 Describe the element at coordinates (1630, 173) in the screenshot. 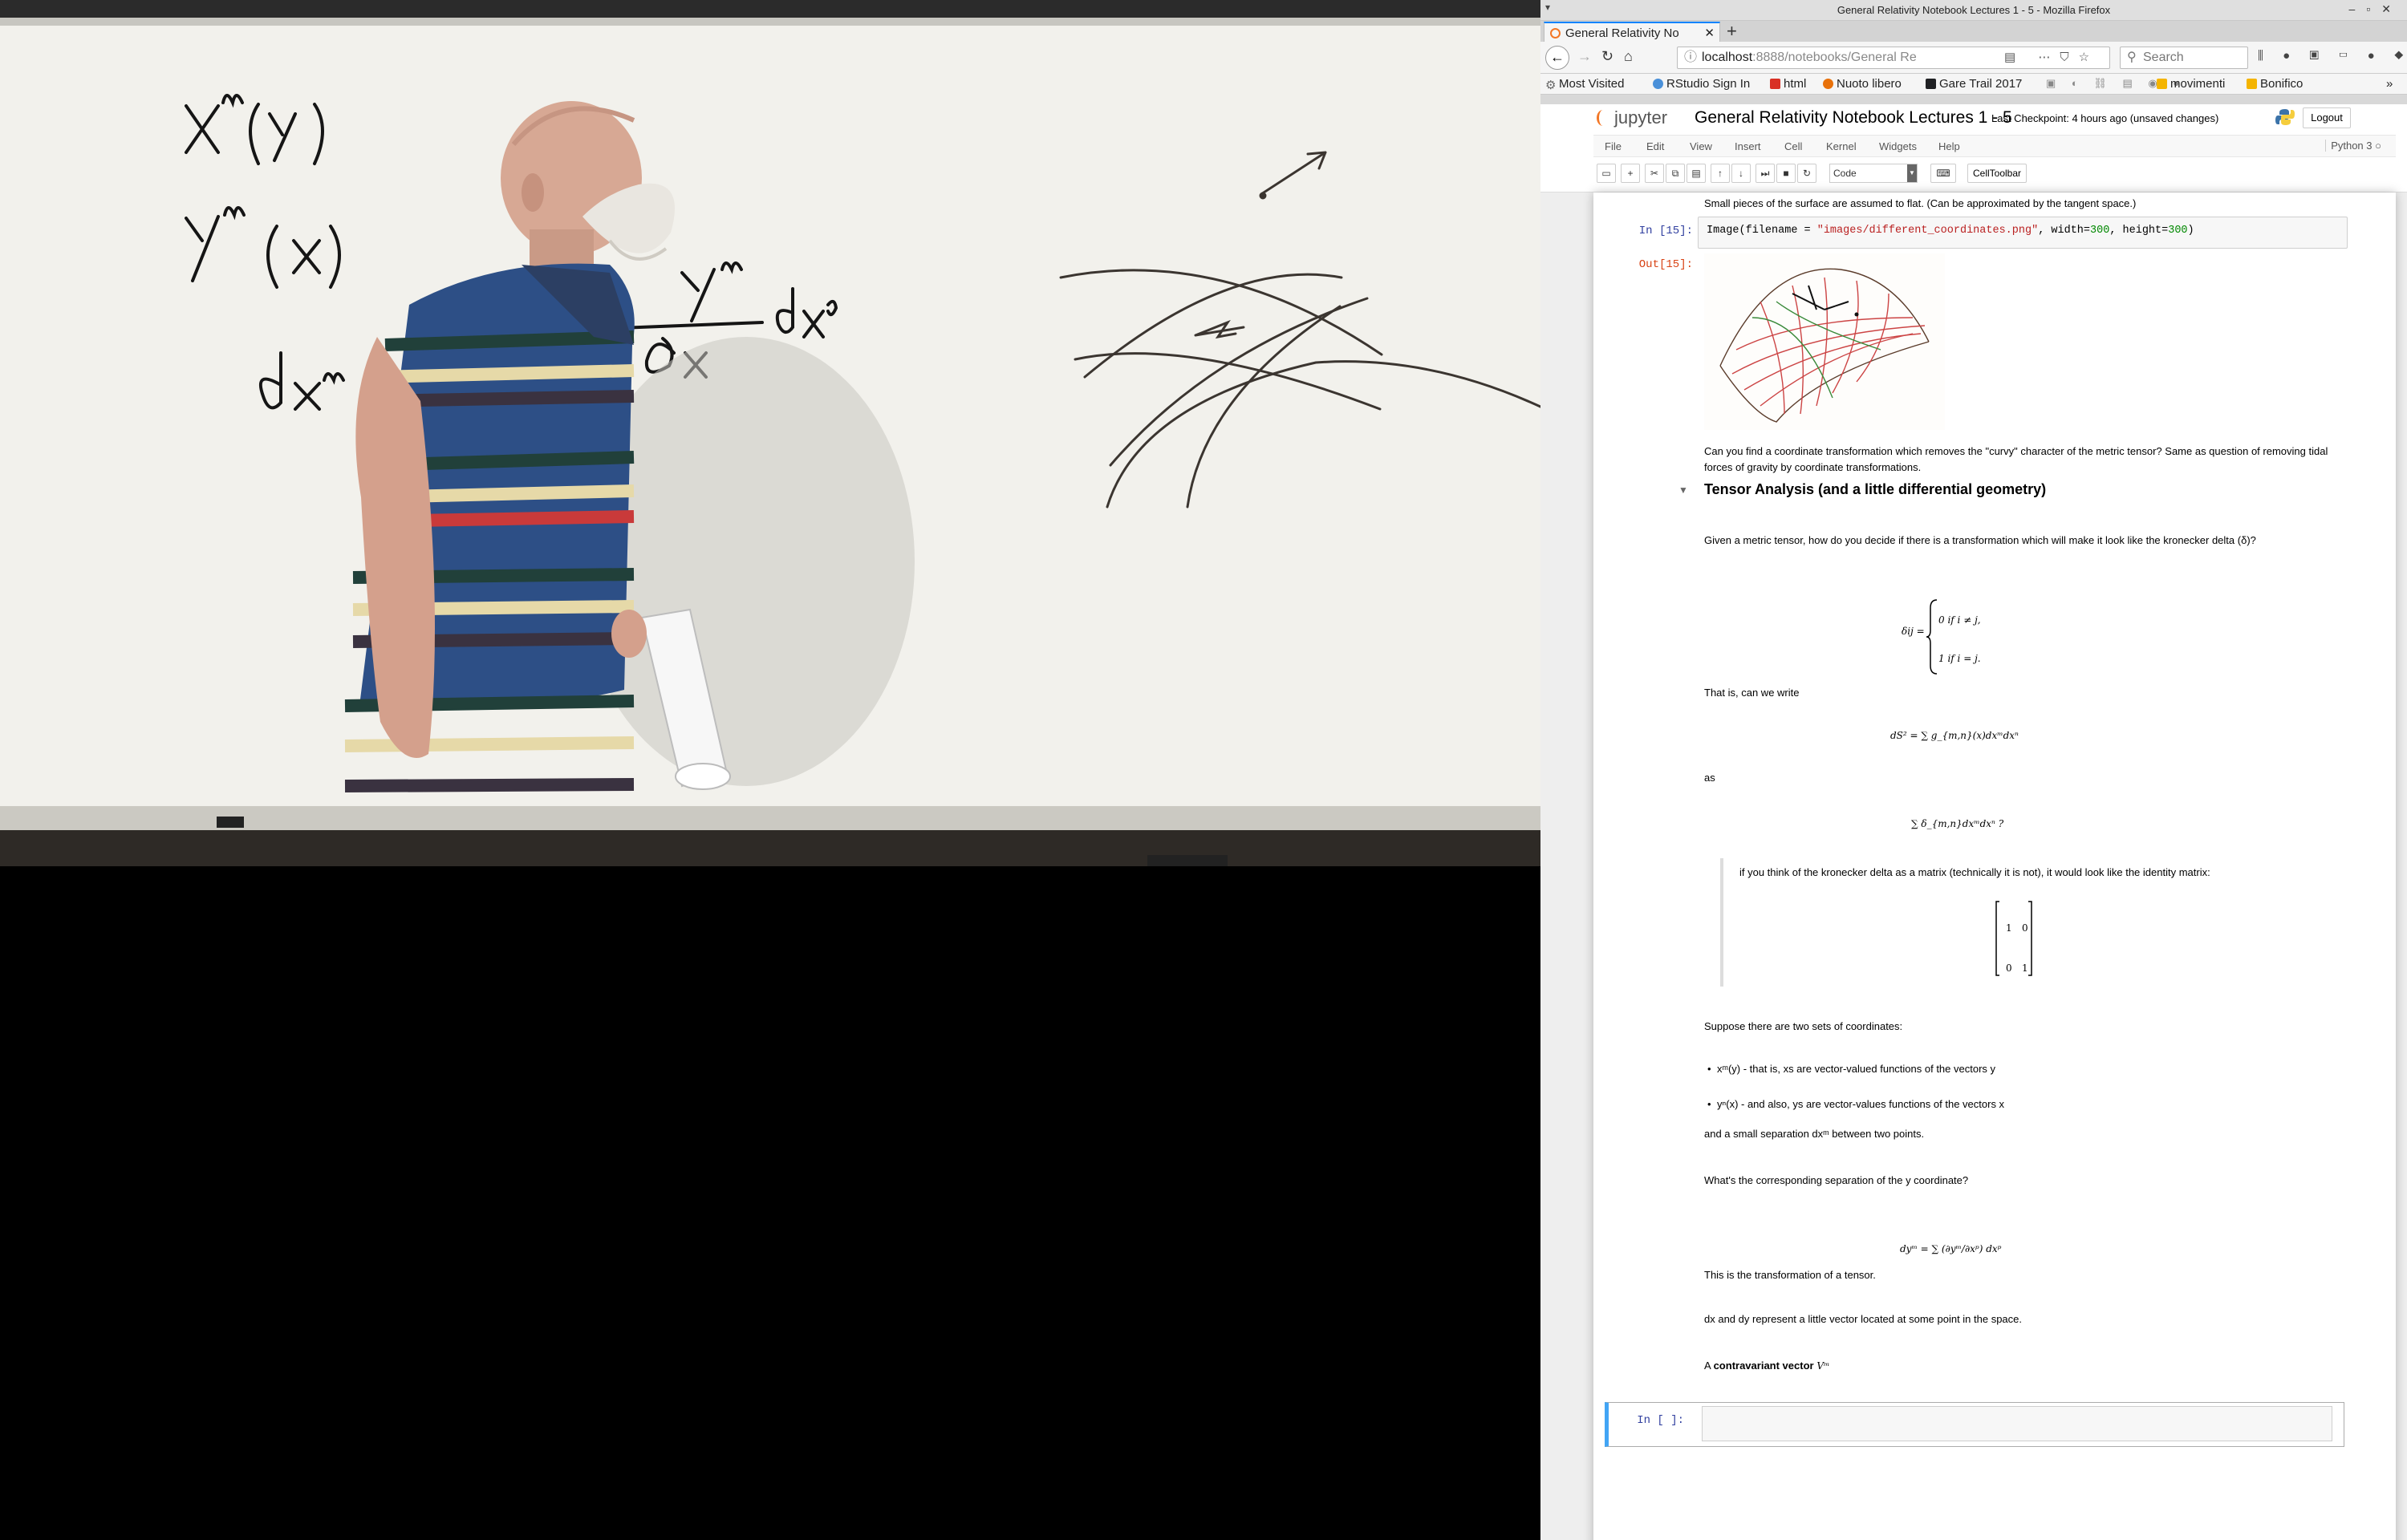

I see `insert-cell-icon: +` at that location.